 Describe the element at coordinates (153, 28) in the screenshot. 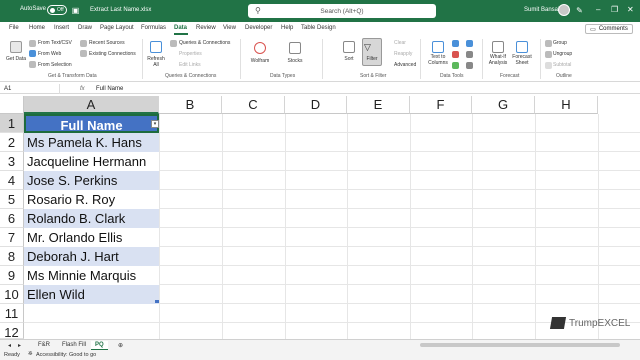

I see `tab-formulas: Formulas` at that location.